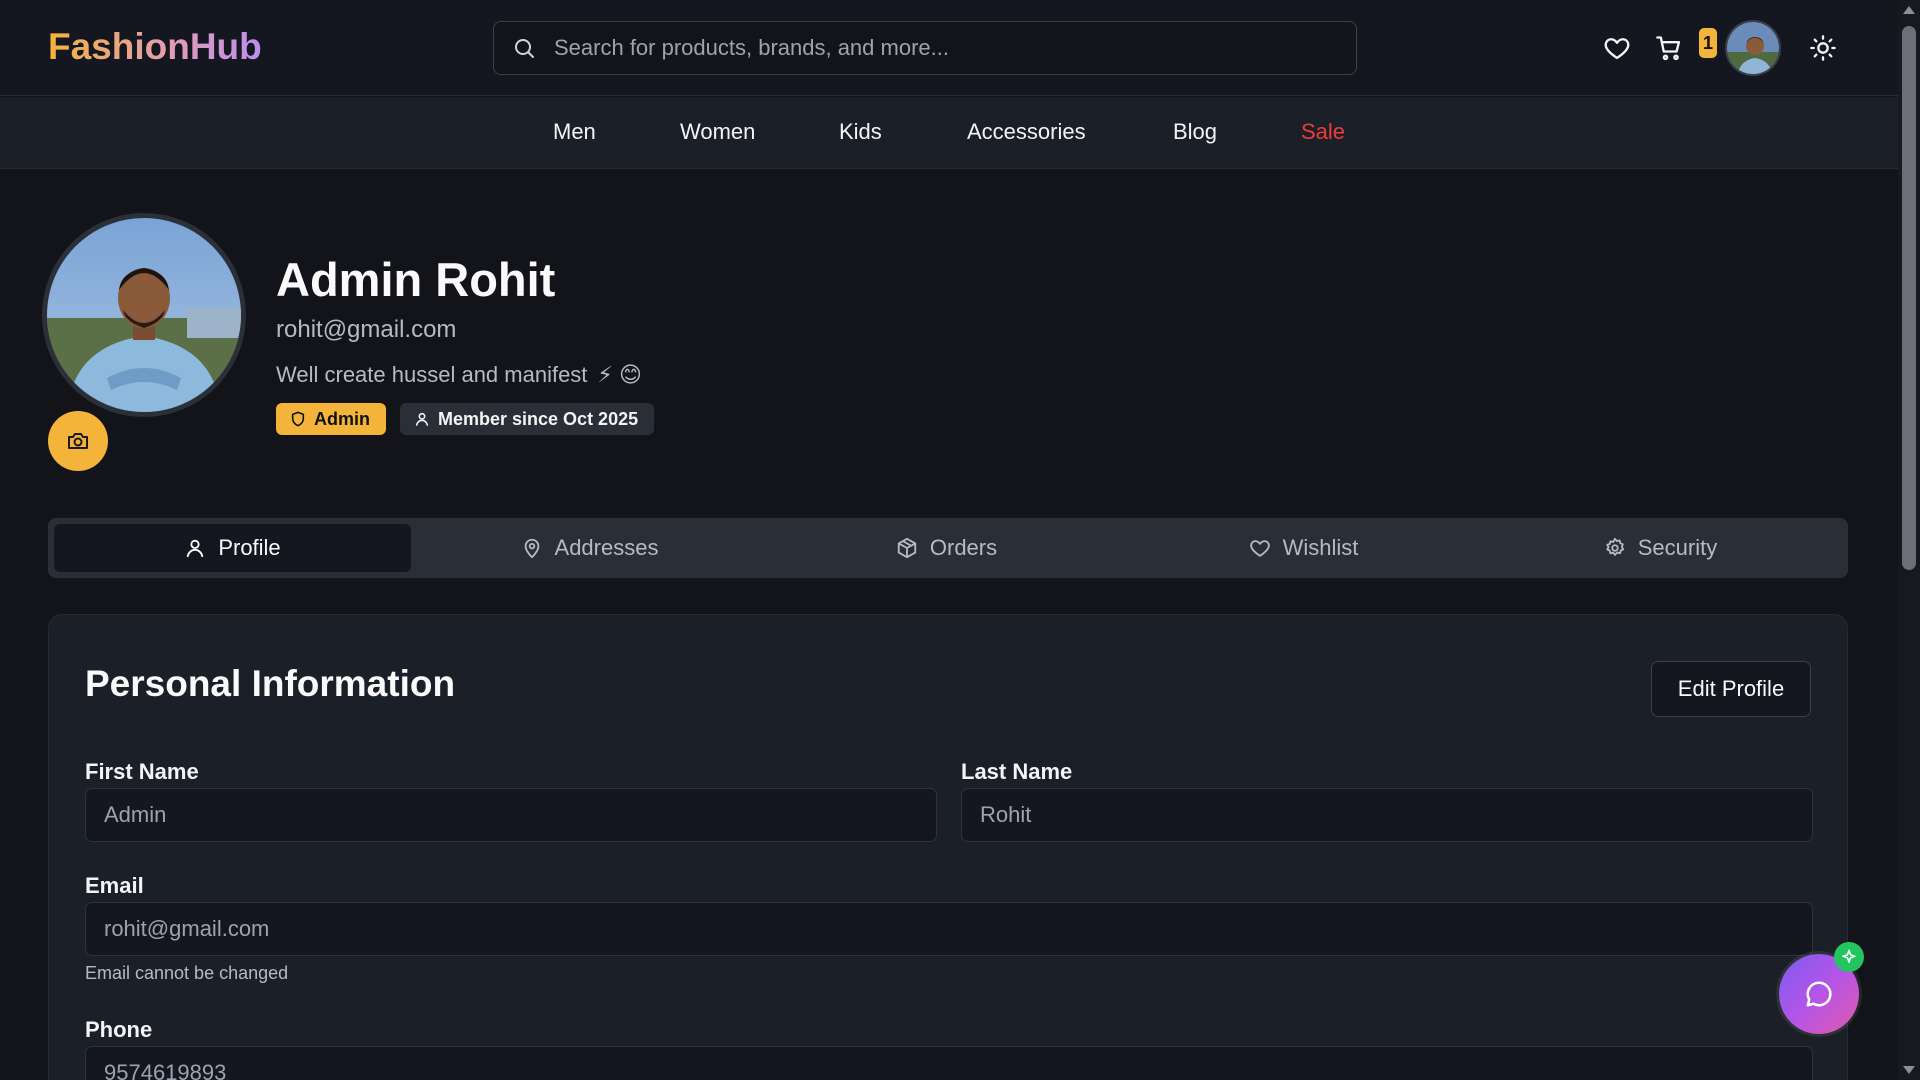 The width and height of the screenshot is (1920, 1080). Describe the element at coordinates (538, 418) in the screenshot. I see `member-since-label: Member since Oct 2025` at that location.